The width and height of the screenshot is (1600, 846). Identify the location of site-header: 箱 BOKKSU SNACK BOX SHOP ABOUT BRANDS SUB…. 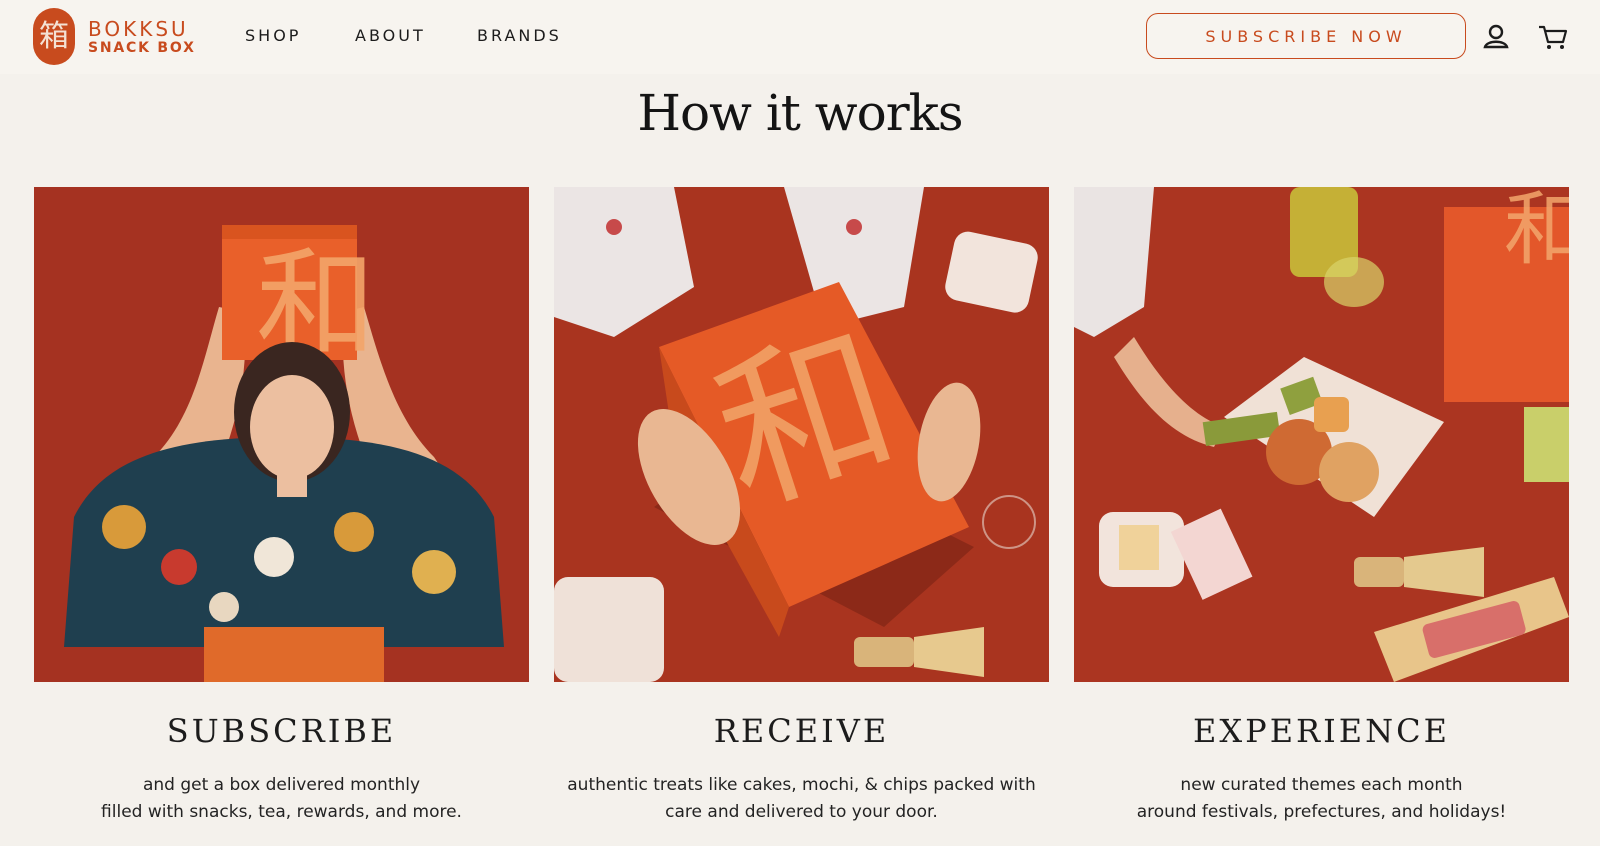
(800, 37).